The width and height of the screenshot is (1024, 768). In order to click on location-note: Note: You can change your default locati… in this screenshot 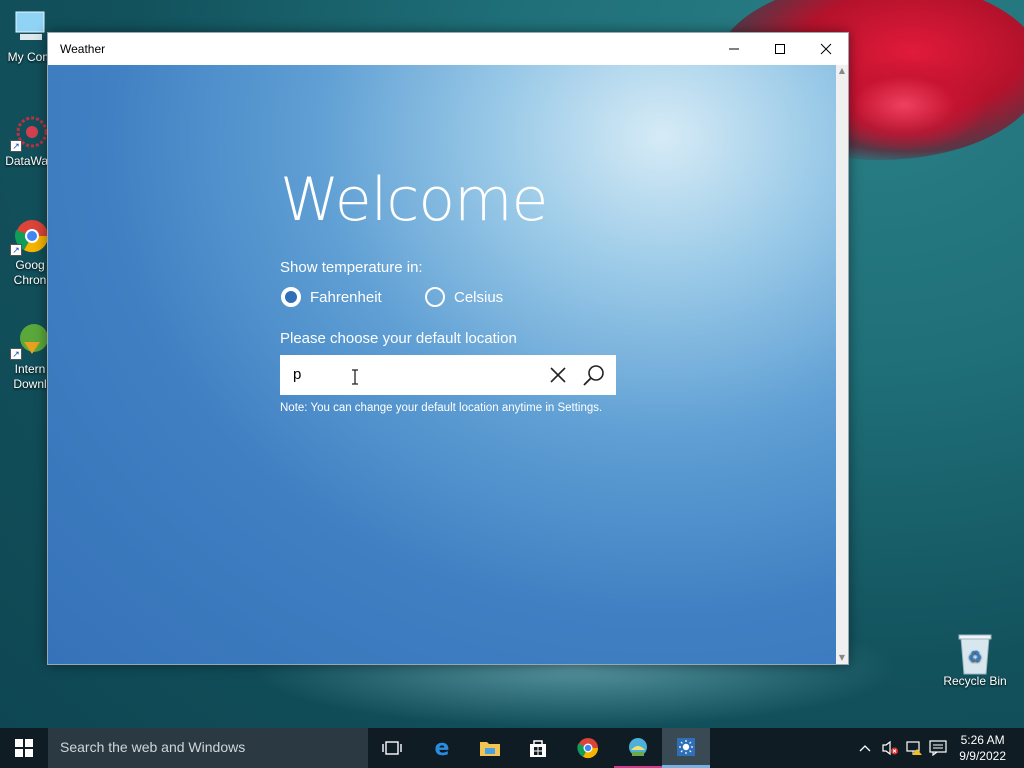, I will do `click(441, 408)`.